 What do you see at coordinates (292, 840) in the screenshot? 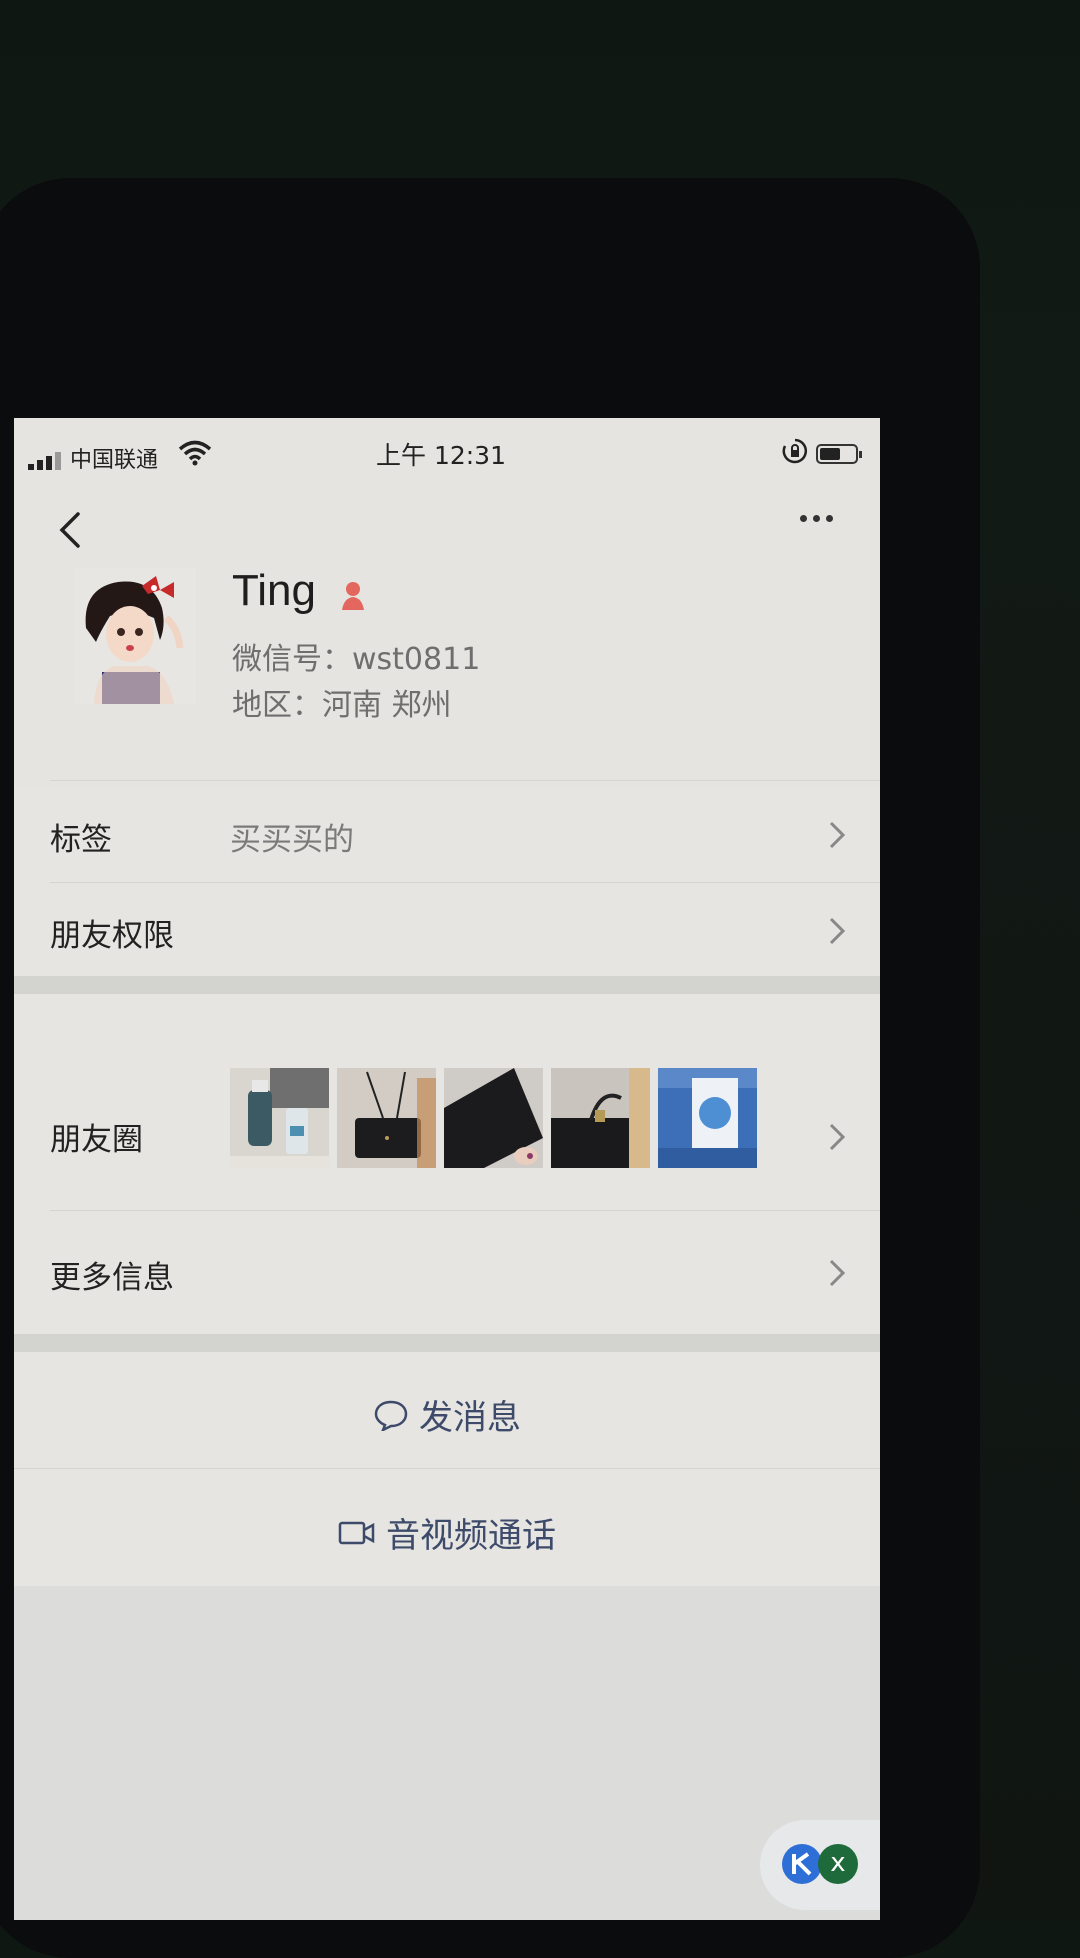
I see `tags-value: 买买买的` at bounding box center [292, 840].